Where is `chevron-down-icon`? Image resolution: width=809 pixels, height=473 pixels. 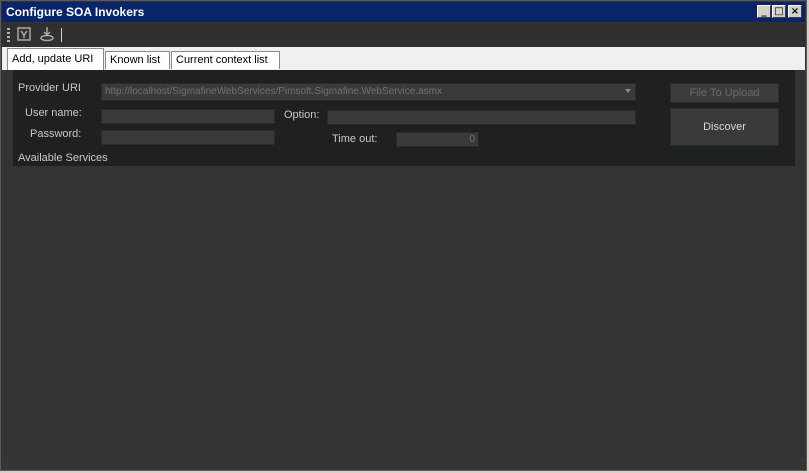 chevron-down-icon is located at coordinates (628, 91).